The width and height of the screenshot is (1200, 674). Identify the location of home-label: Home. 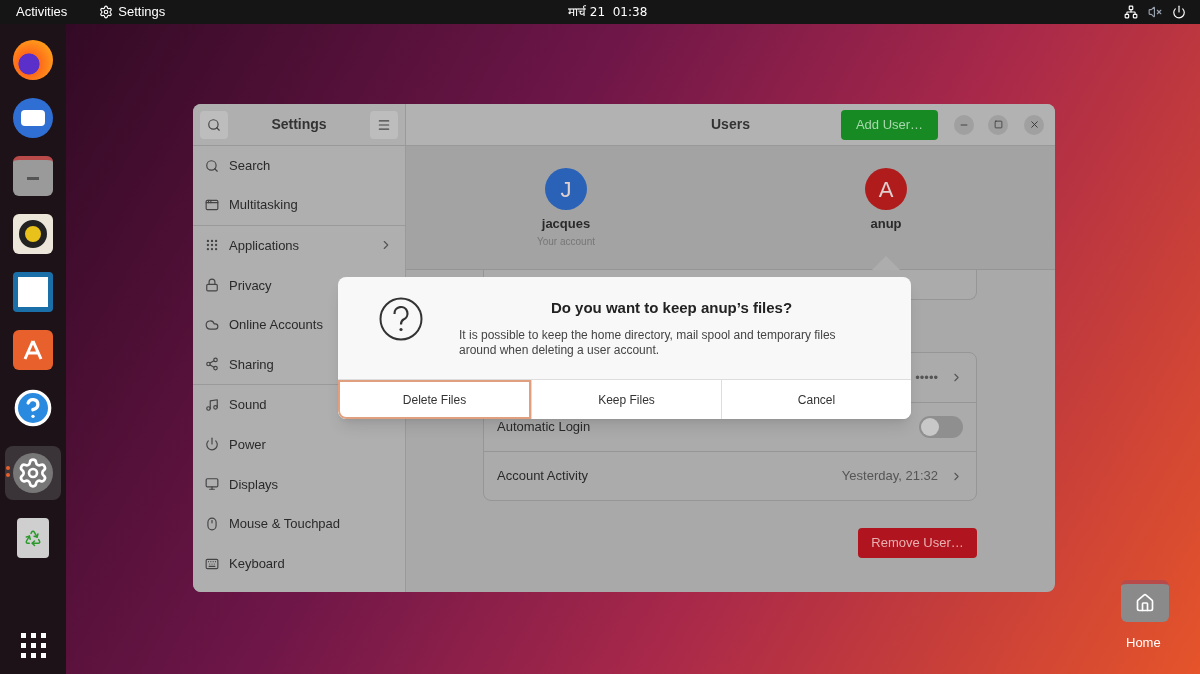
(1143, 643).